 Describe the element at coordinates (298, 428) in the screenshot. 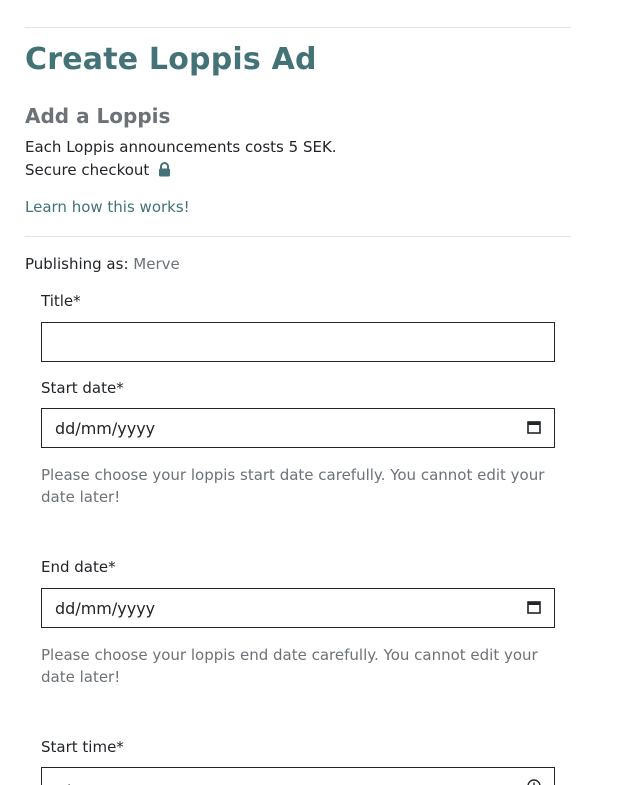

I see `start-date-input: dd/mm/yyyy` at that location.